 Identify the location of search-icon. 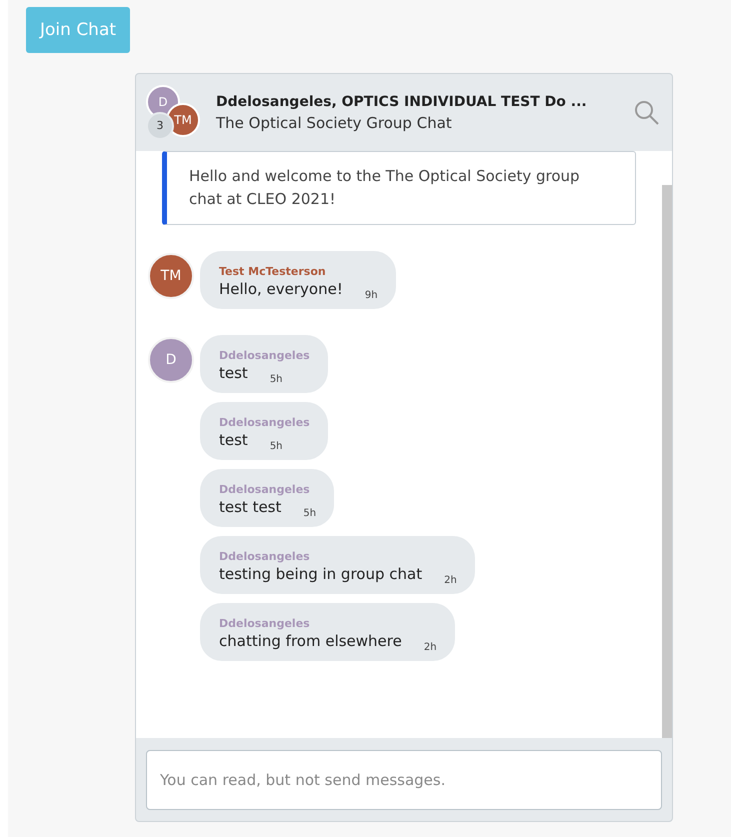
(647, 113).